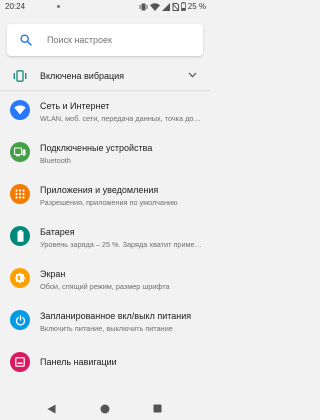 The height and width of the screenshot is (420, 320). Describe the element at coordinates (82, 76) in the screenshot. I see `condition-label: Включена вибрация` at that location.